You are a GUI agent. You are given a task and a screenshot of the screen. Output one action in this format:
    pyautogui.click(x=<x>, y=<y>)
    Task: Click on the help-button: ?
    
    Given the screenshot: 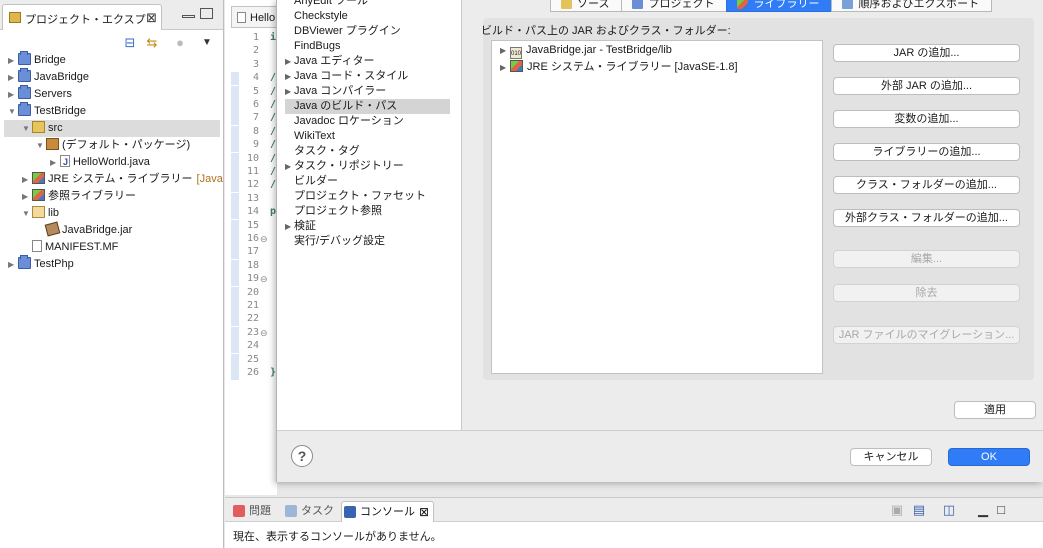 What is the action you would take?
    pyautogui.click(x=302, y=456)
    